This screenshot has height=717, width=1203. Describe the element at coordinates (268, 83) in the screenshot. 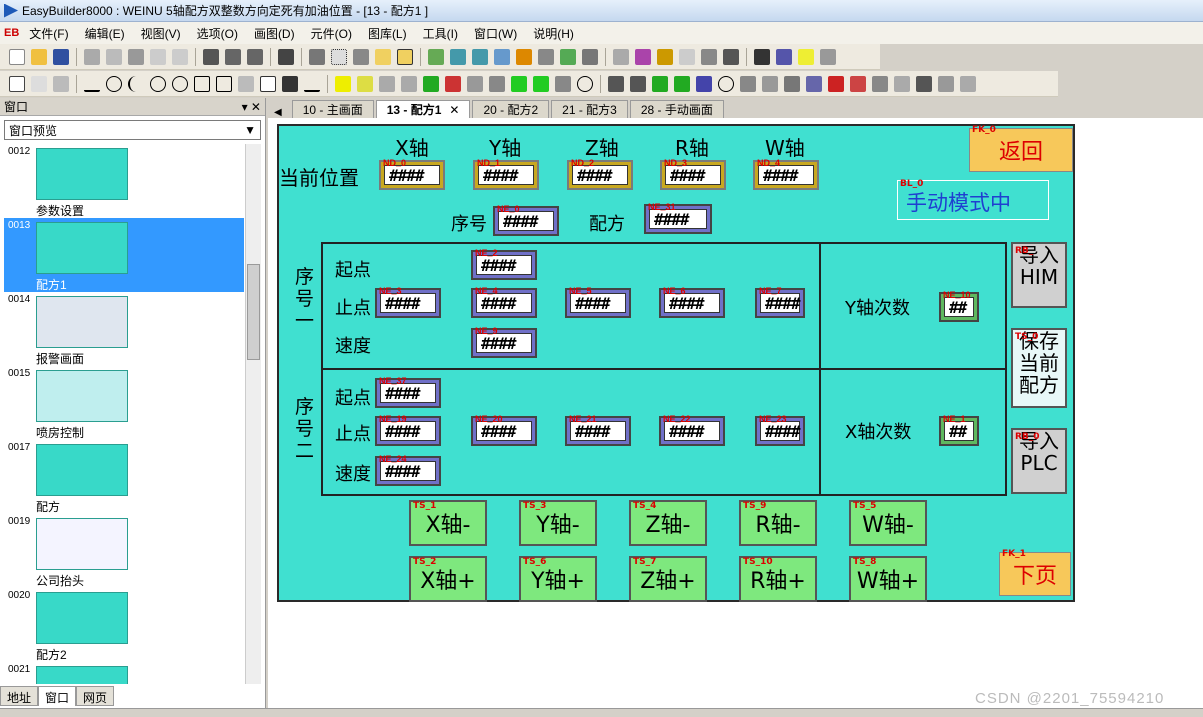

I see `text-tool-icon` at that location.